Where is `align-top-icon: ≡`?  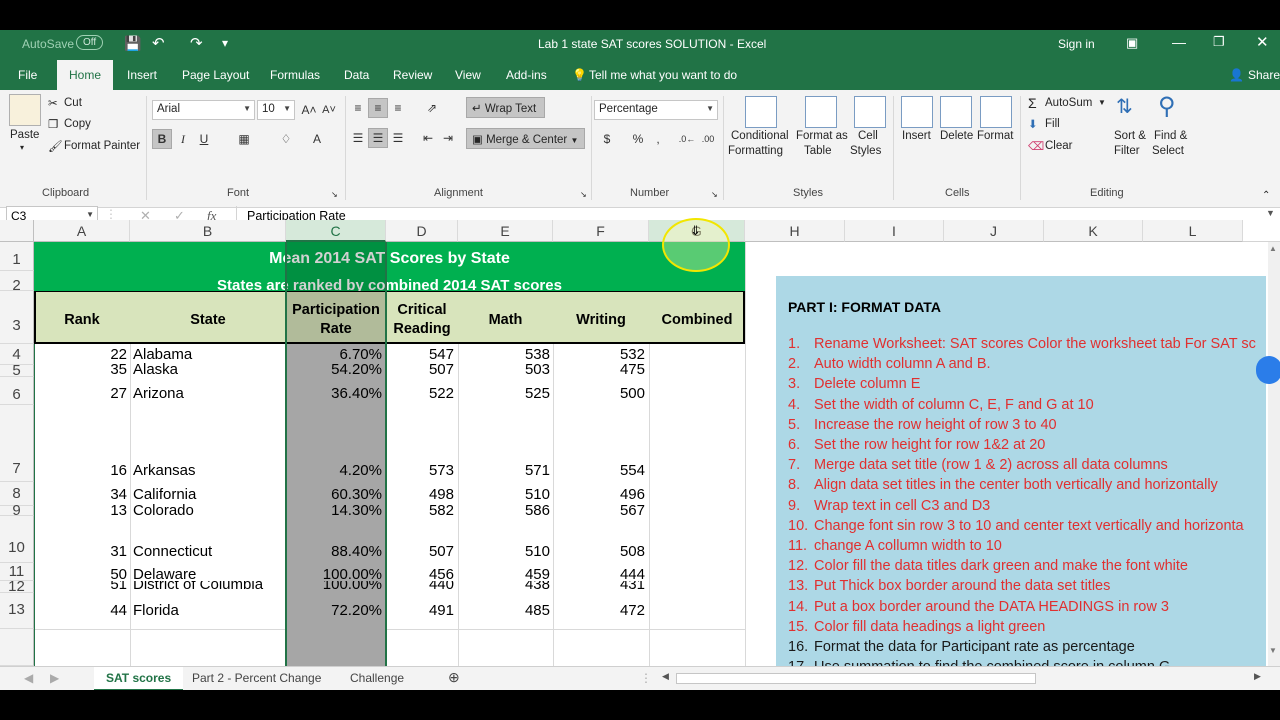
align-top-icon: ≡ is located at coordinates (358, 108).